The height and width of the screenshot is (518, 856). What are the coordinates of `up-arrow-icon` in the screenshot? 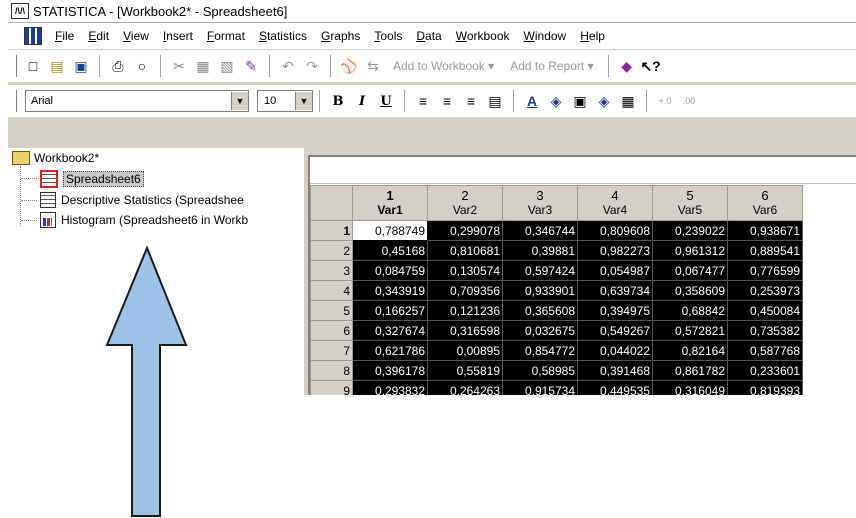 It's located at (146, 381).